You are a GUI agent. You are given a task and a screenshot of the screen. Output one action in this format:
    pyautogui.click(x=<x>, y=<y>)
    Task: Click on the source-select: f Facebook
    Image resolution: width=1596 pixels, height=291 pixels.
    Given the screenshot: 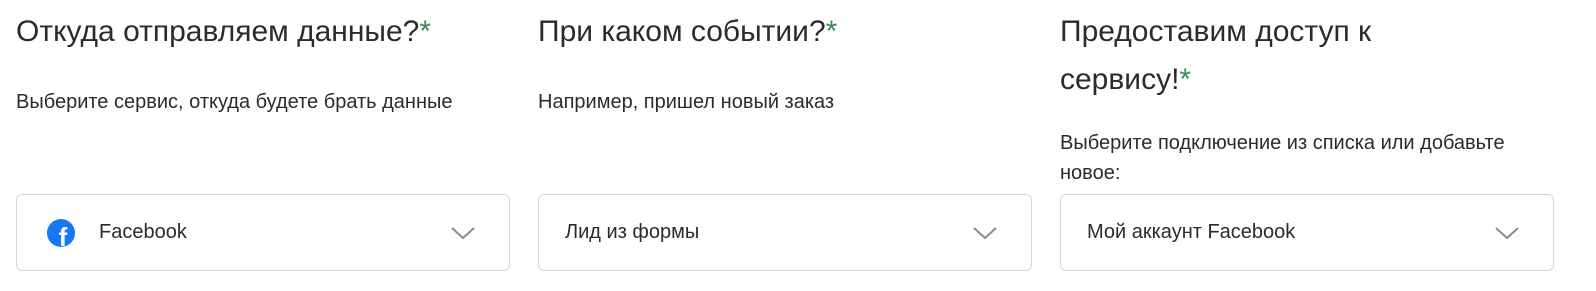 What is the action you would take?
    pyautogui.click(x=263, y=232)
    